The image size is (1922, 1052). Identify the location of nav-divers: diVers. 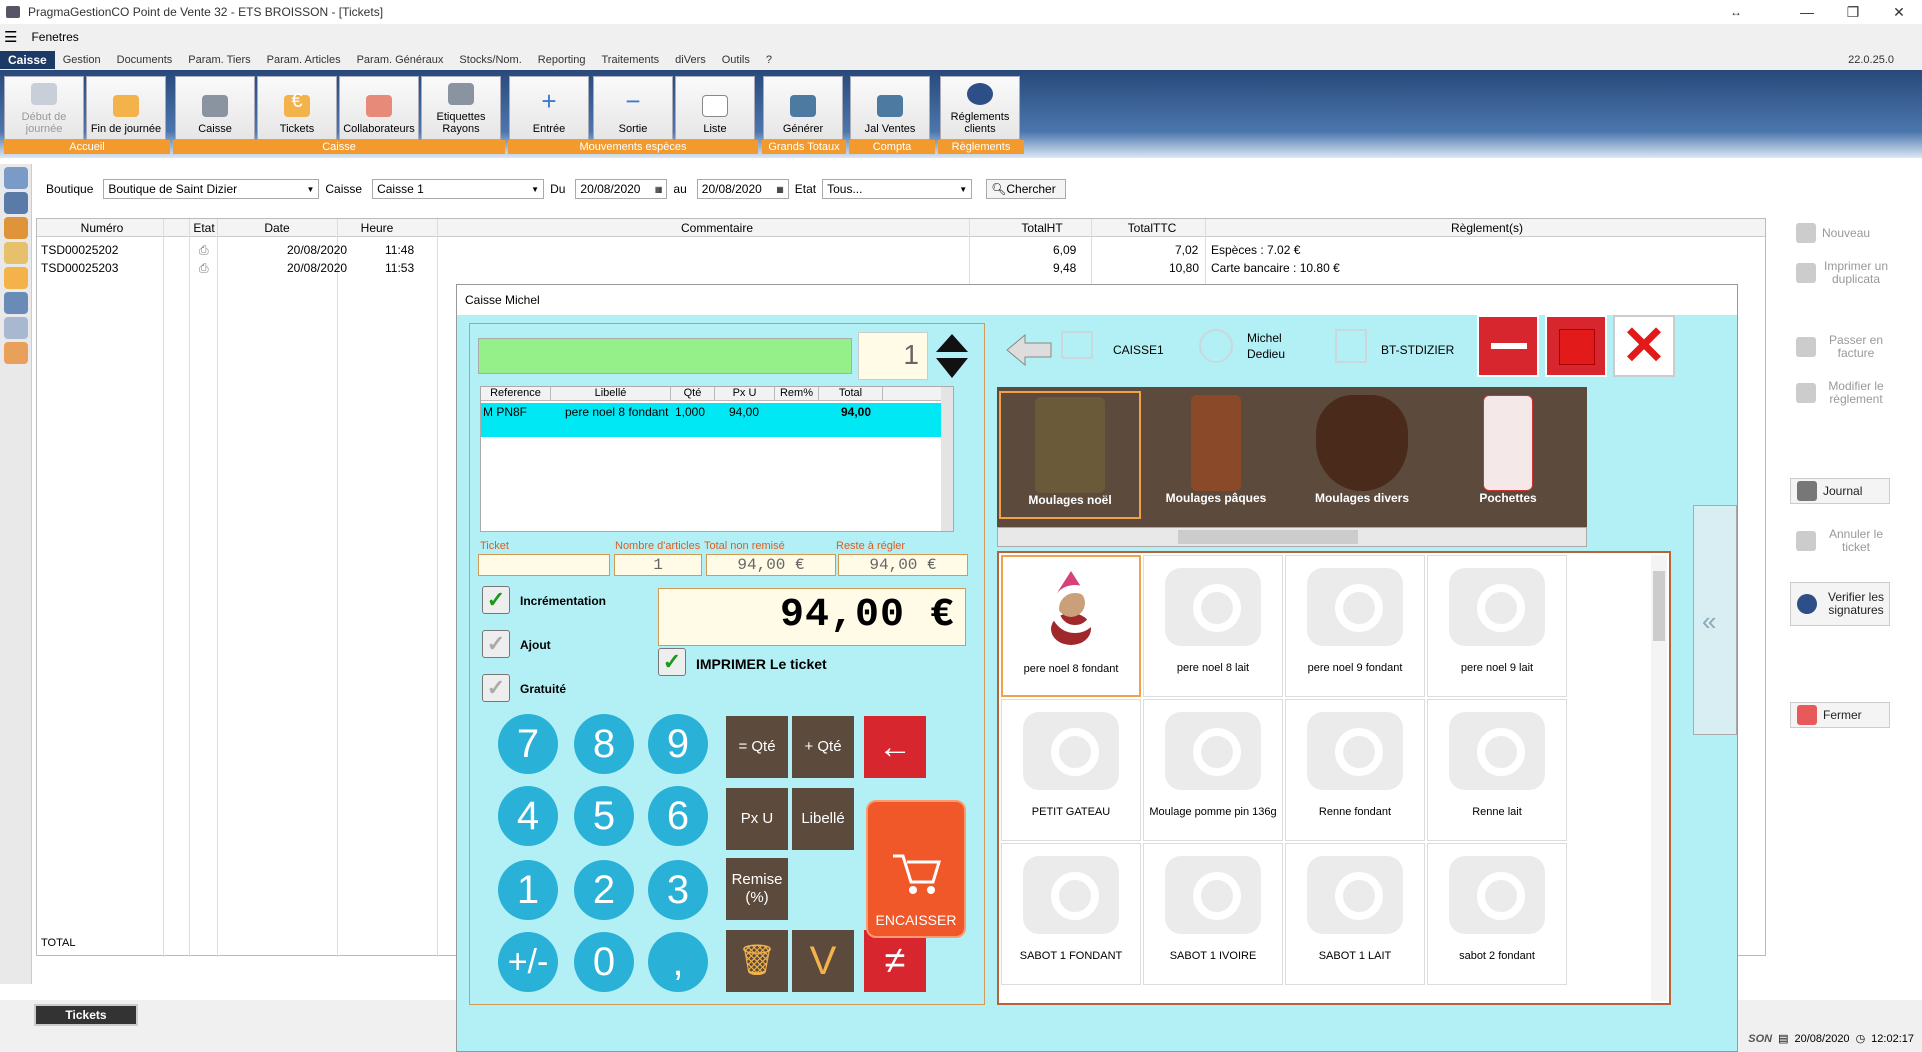
(690, 60).